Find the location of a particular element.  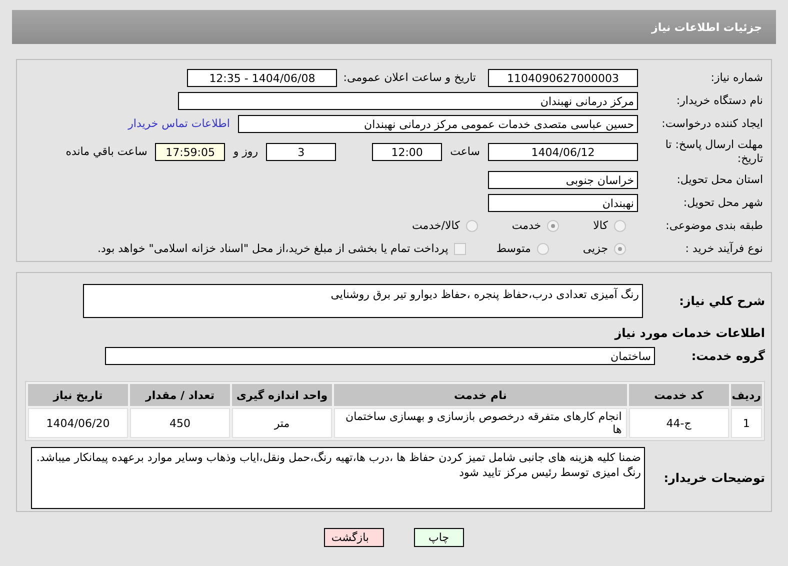

text-field: 12:00 is located at coordinates (407, 151).